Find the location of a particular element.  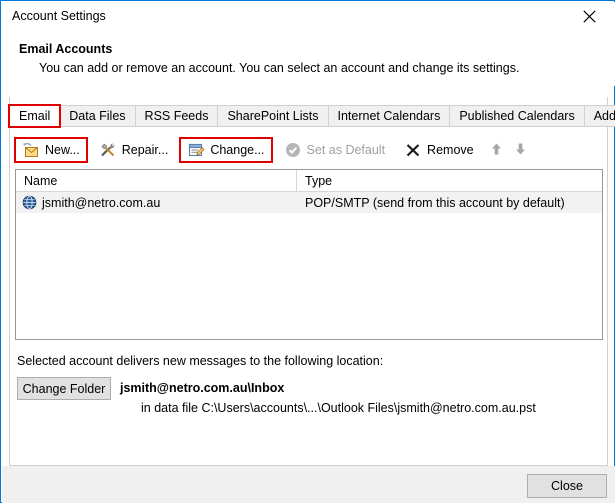

remove-x-icon is located at coordinates (413, 150).